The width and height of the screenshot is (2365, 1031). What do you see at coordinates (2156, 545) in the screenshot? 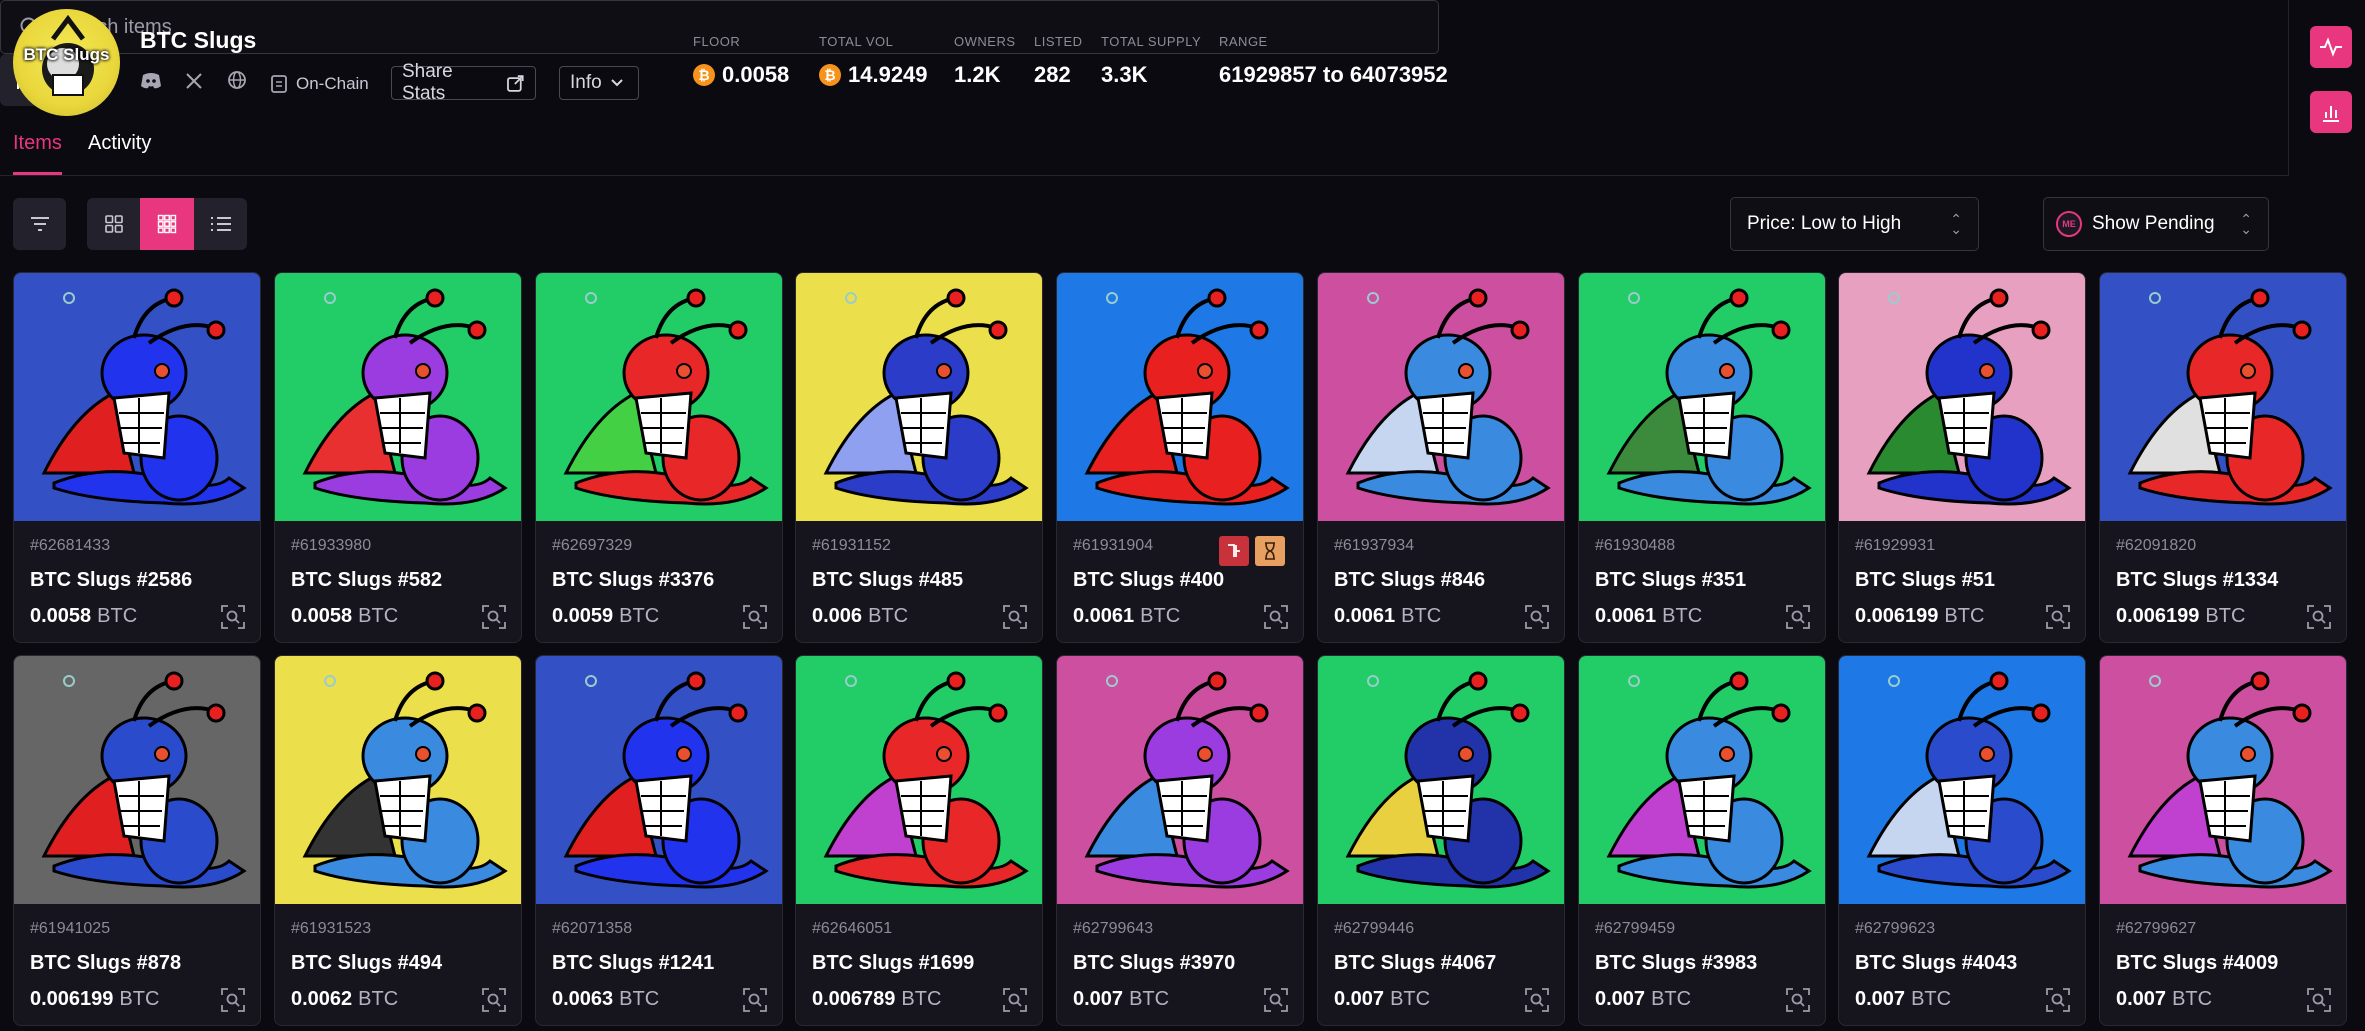
I see `inscription-number: #62091820` at bounding box center [2156, 545].